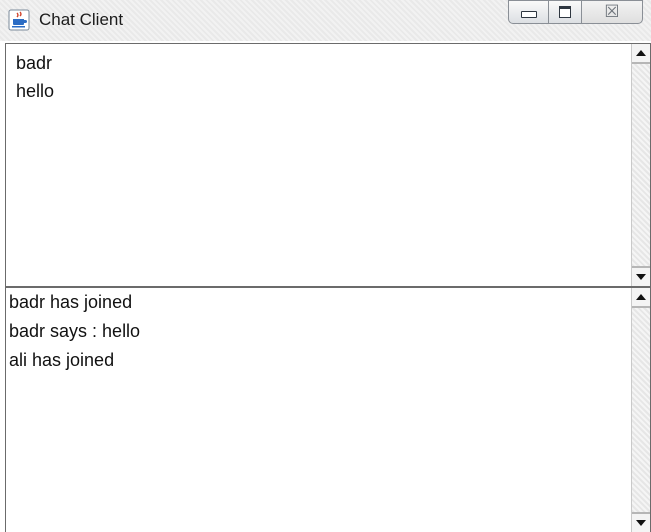 Image resolution: width=651 pixels, height=532 pixels. What do you see at coordinates (35, 91) in the screenshot?
I see `list-item: hello` at bounding box center [35, 91].